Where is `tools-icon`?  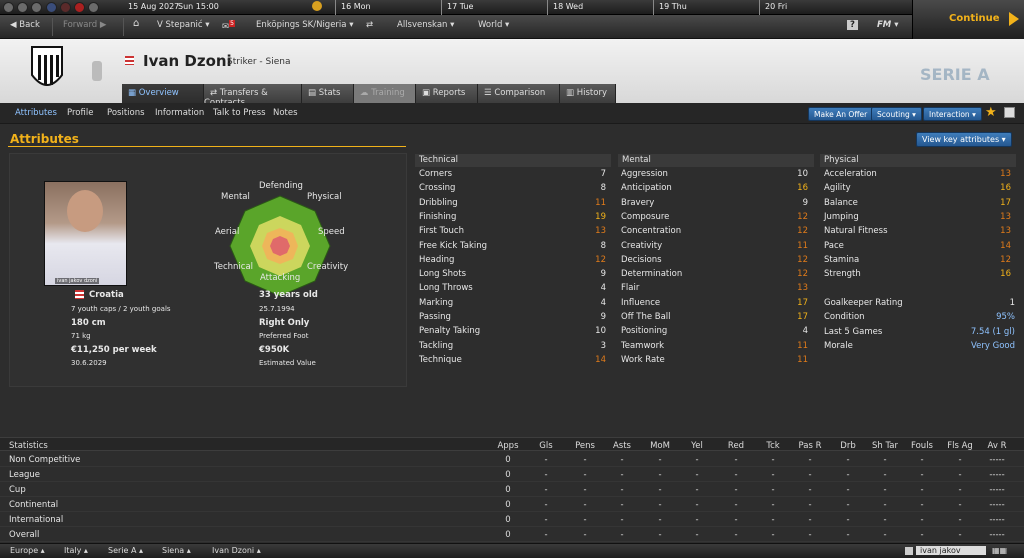
tools-icon is located at coordinates (36, 7).